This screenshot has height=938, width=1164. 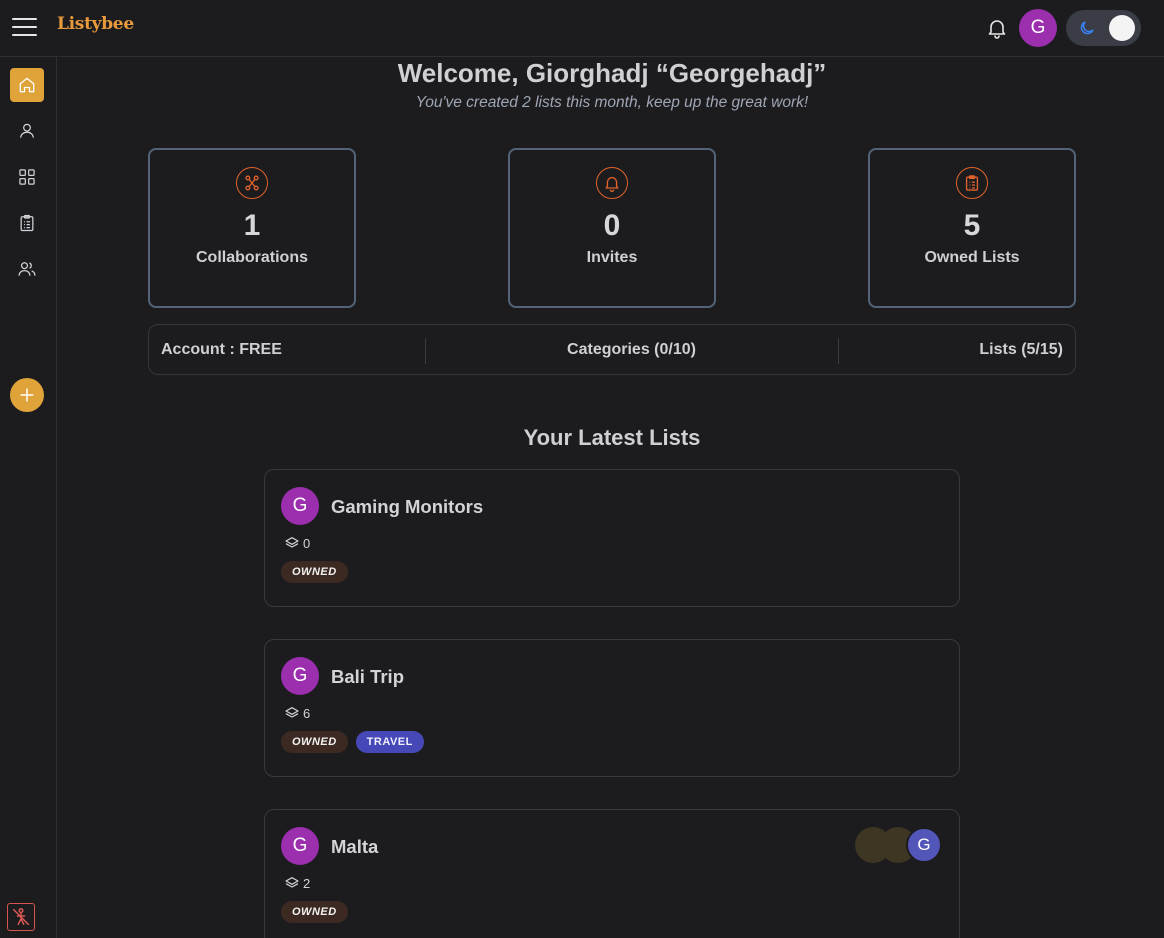 I want to click on theme-toggle, so click(x=1103, y=28).